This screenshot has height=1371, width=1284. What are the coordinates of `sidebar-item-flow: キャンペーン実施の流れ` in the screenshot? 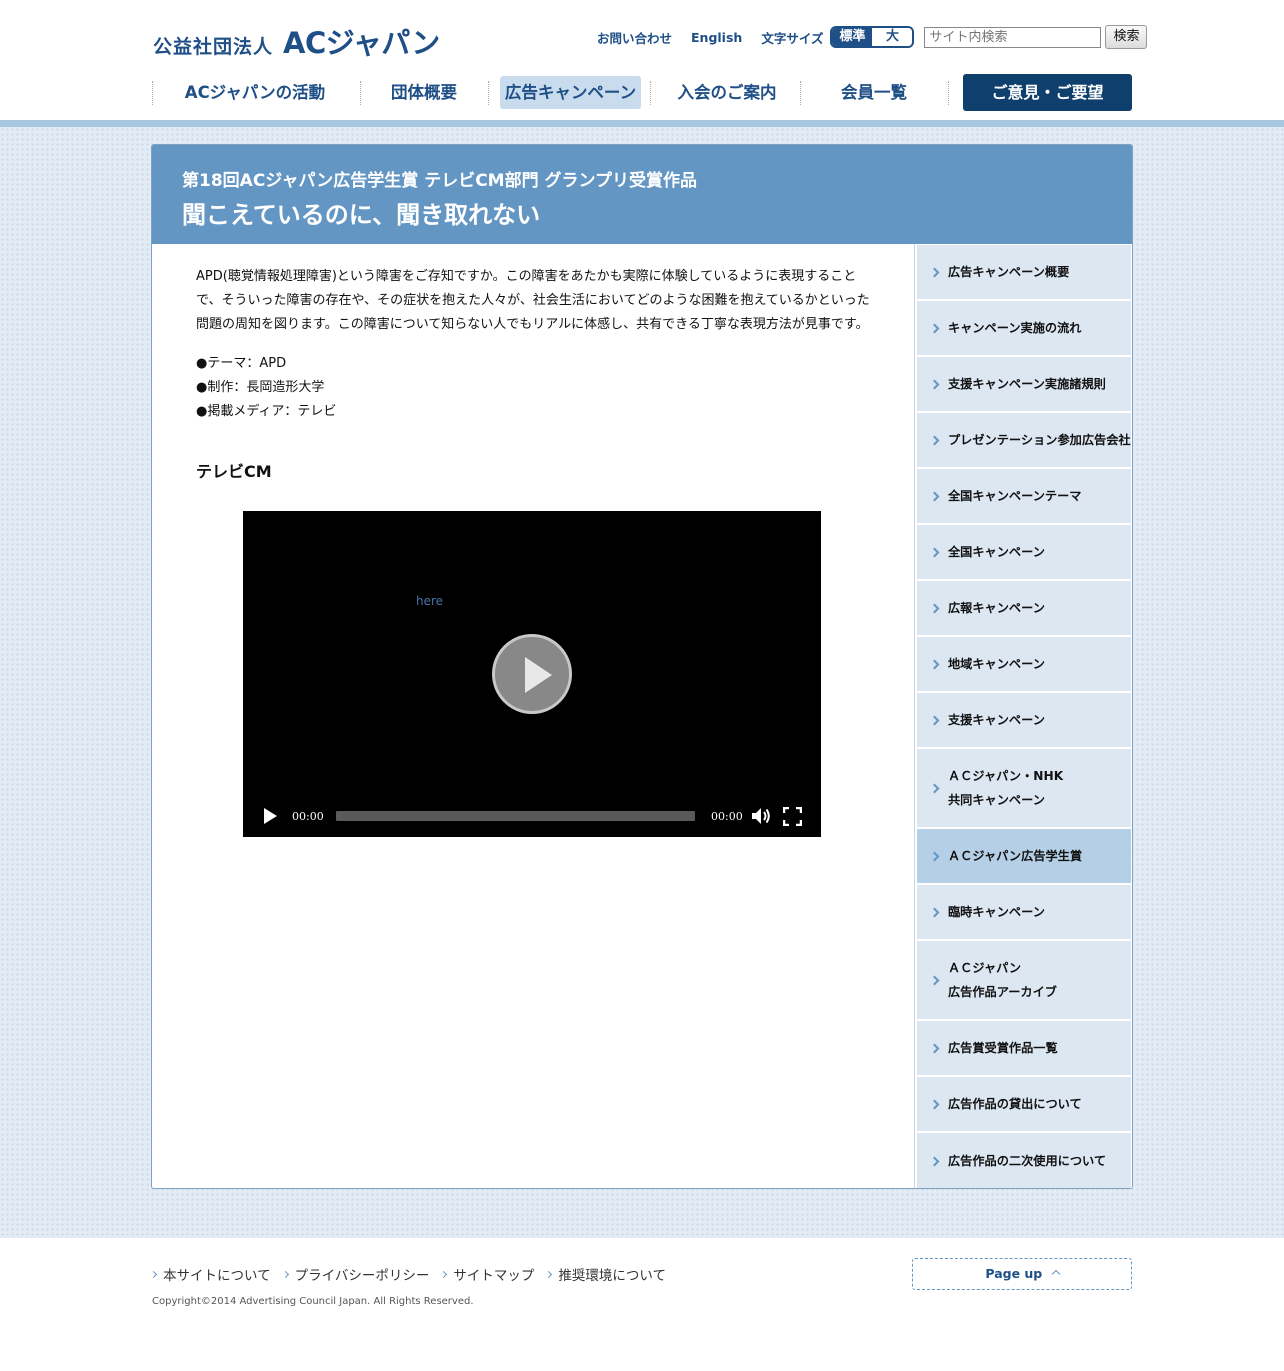 It's located at (1024, 328).